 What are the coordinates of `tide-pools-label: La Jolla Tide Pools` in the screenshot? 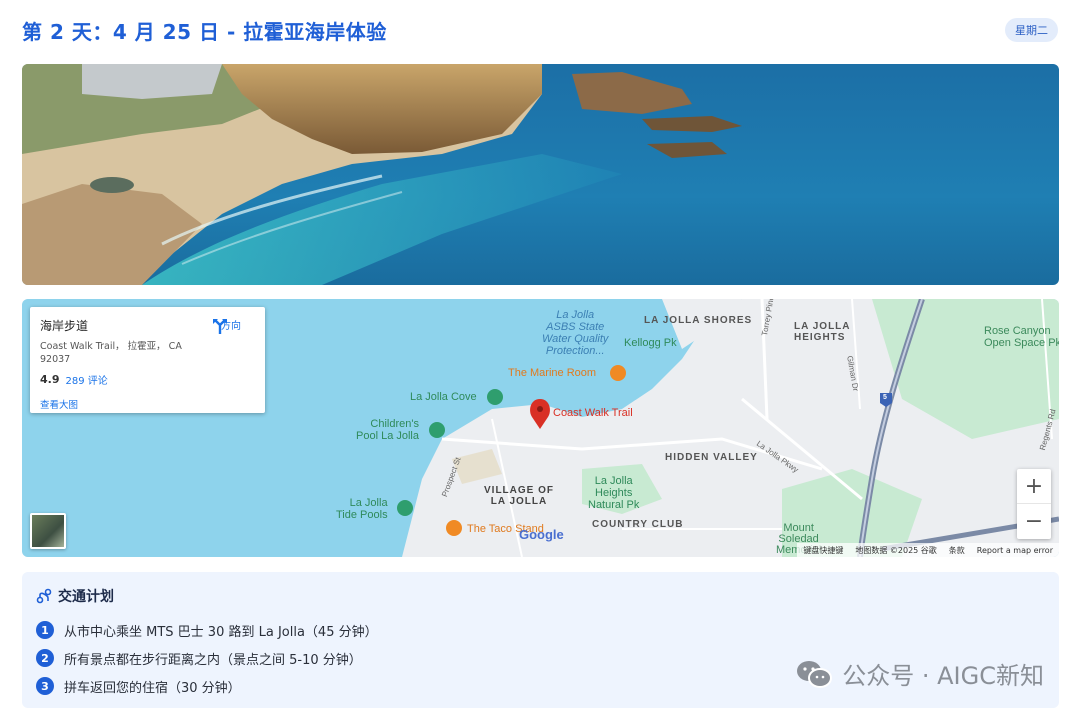 It's located at (362, 509).